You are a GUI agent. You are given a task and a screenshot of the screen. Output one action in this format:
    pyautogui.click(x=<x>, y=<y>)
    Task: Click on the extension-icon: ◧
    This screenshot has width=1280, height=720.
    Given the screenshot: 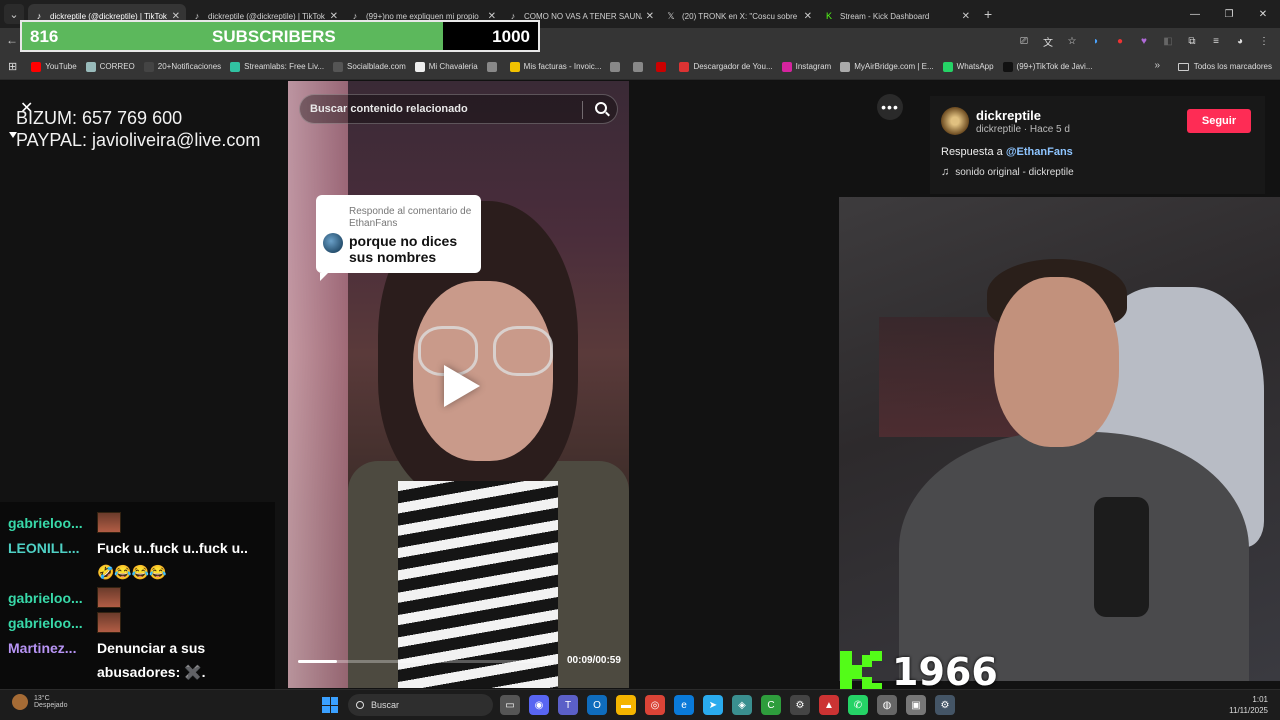 What is the action you would take?
    pyautogui.click(x=1168, y=41)
    